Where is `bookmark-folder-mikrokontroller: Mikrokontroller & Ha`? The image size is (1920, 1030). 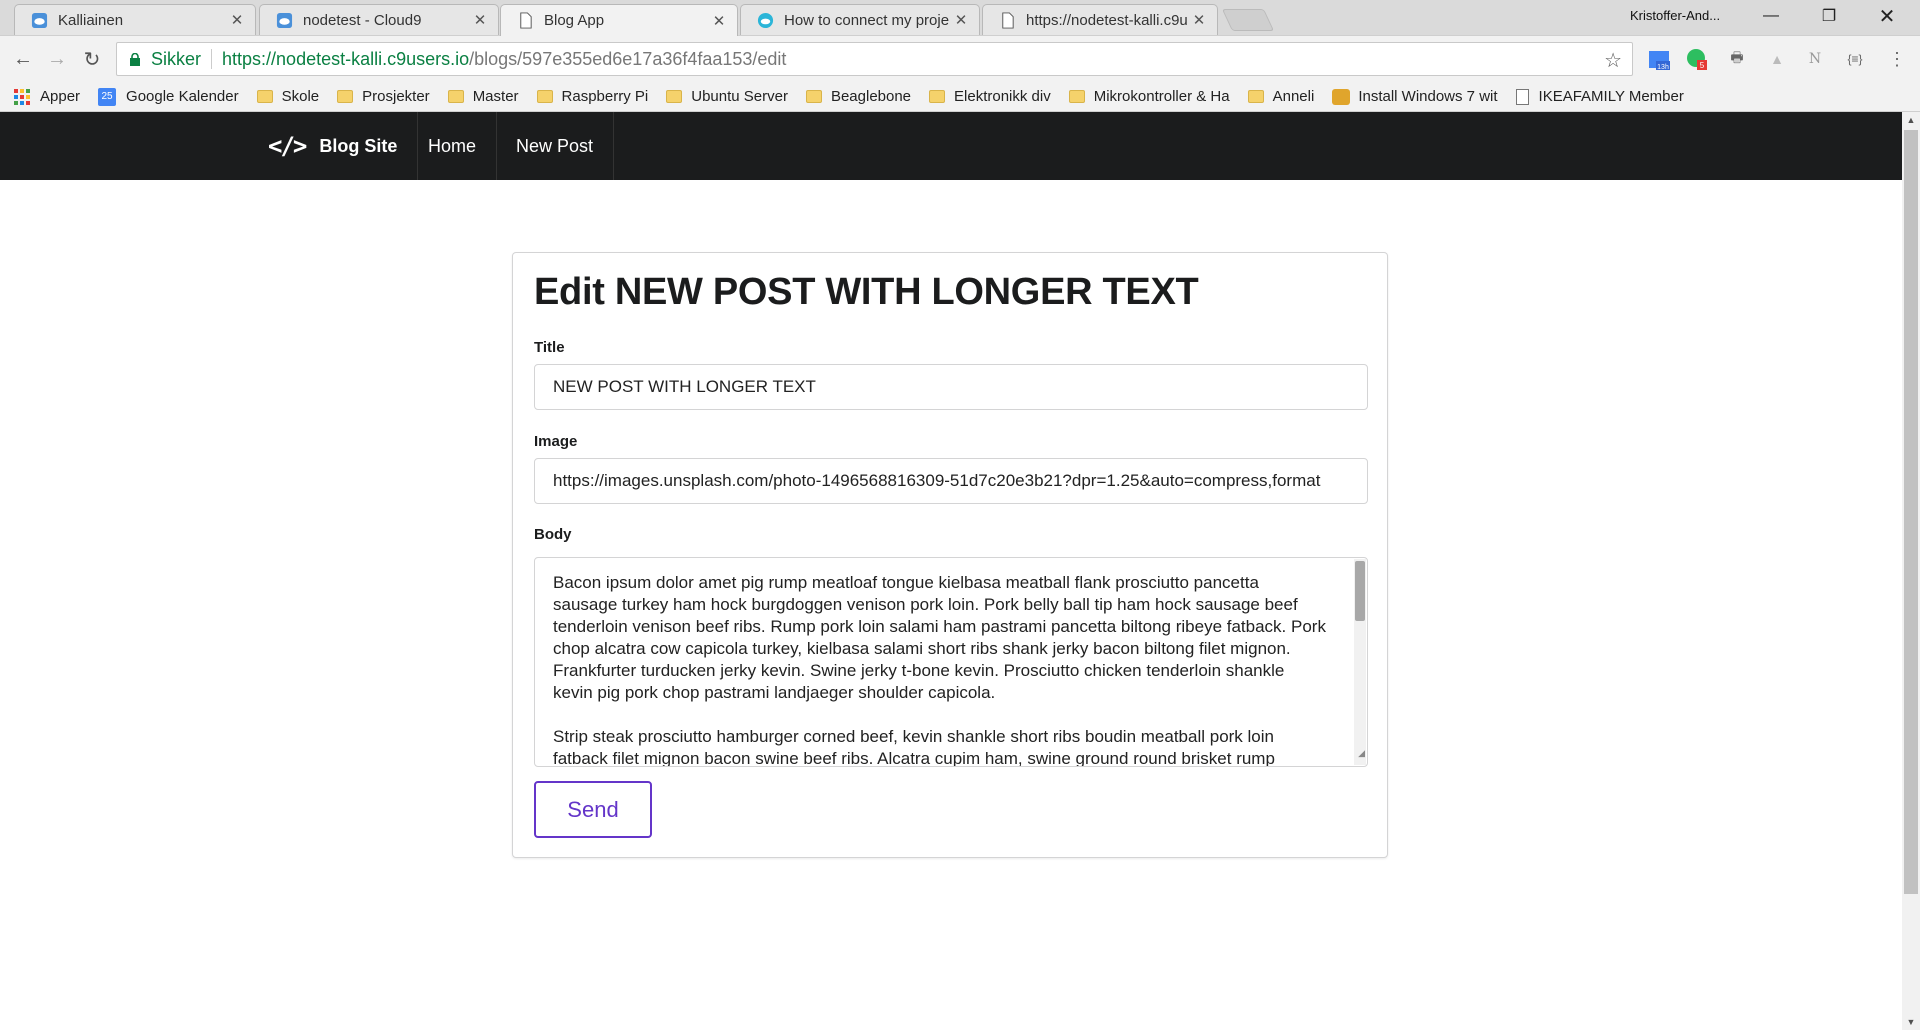 bookmark-folder-mikrokontroller: Mikrokontroller & Ha is located at coordinates (1149, 96).